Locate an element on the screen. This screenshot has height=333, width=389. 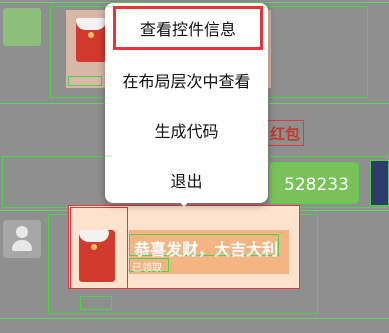
menu-pointer is located at coordinates (184, 202).